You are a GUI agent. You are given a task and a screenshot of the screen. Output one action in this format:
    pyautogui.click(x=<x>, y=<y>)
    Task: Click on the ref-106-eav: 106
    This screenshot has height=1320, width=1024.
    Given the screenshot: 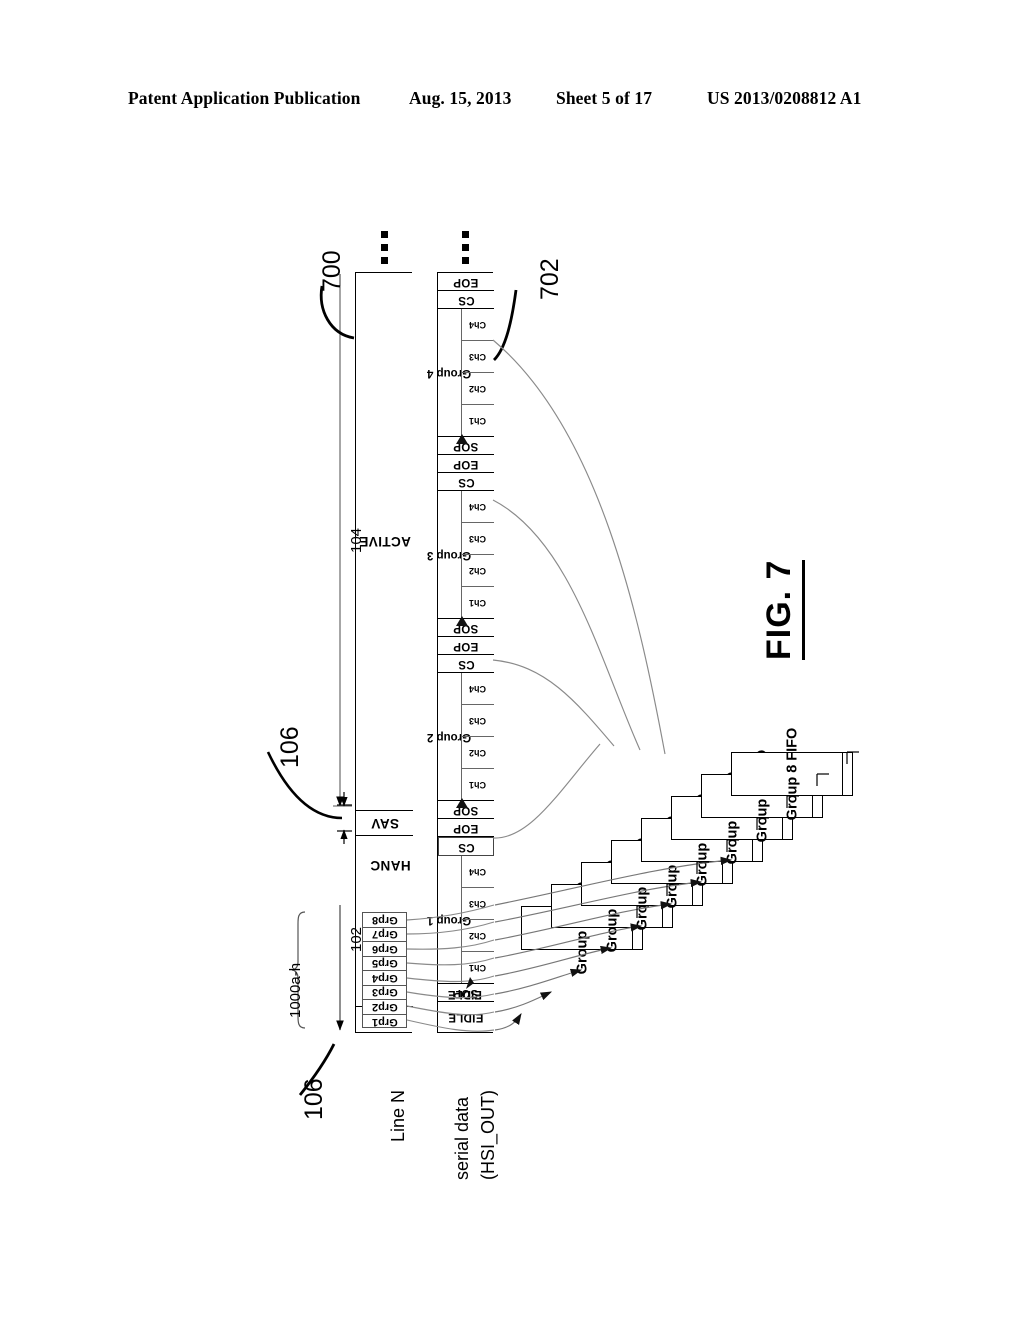 What is the action you would take?
    pyautogui.click(x=314, y=1099)
    